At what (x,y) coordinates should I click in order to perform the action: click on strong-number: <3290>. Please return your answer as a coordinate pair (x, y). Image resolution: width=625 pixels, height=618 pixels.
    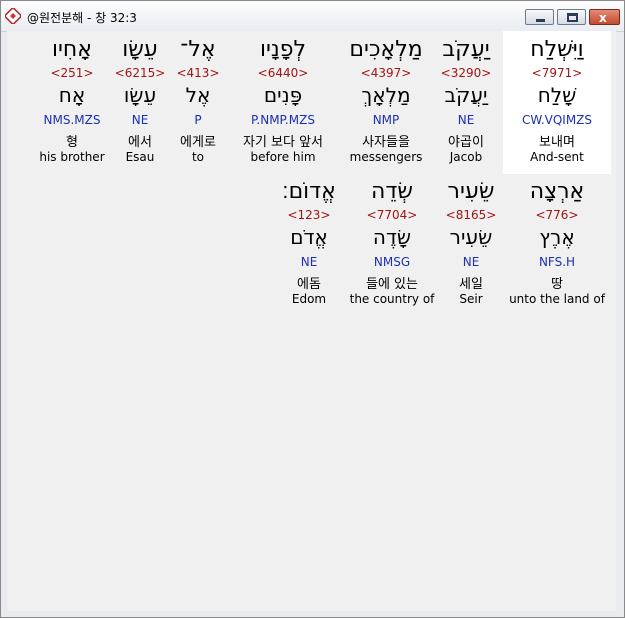
    Looking at the image, I should click on (466, 73).